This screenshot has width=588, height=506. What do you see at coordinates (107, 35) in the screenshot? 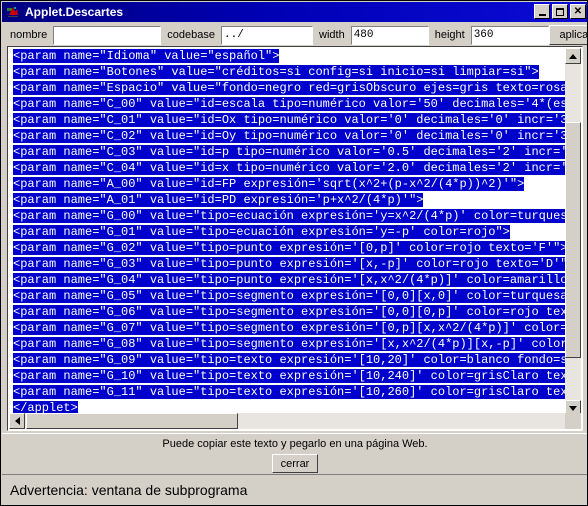
I see `nombre-input` at bounding box center [107, 35].